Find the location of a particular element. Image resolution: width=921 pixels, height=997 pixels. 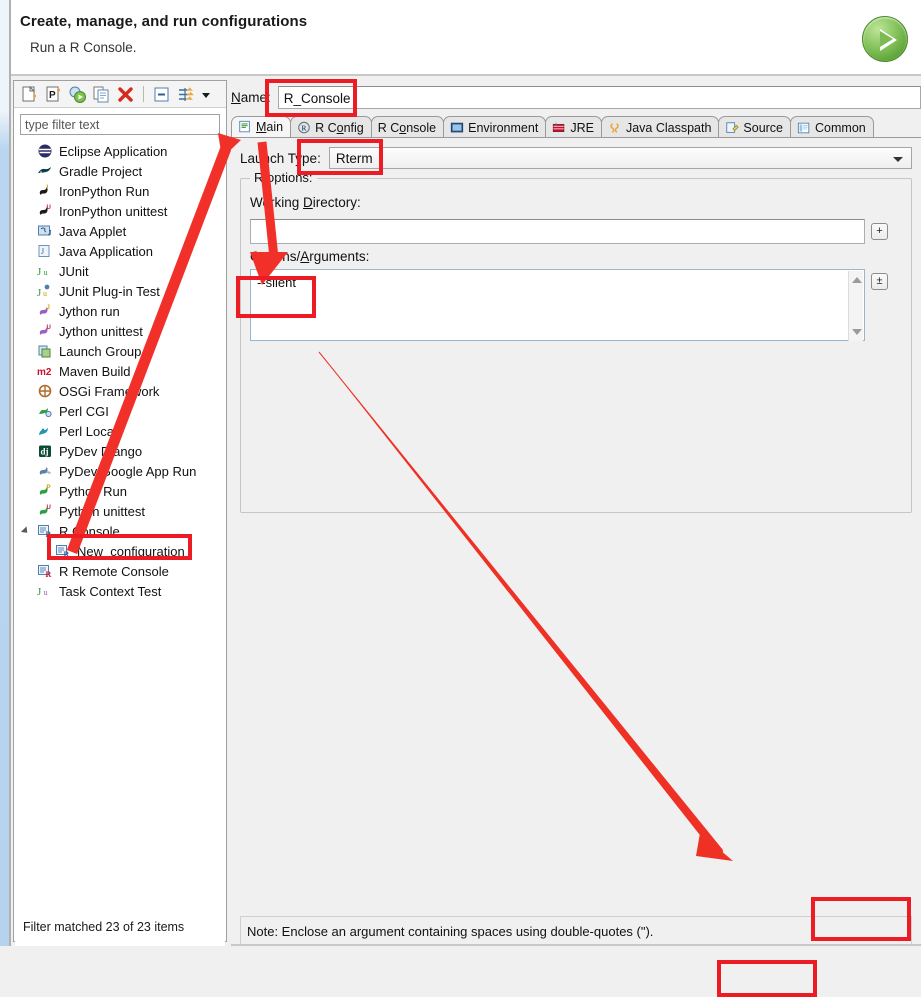

tree-item-task-context-test: Ju Task Context Test is located at coordinates (120, 591).